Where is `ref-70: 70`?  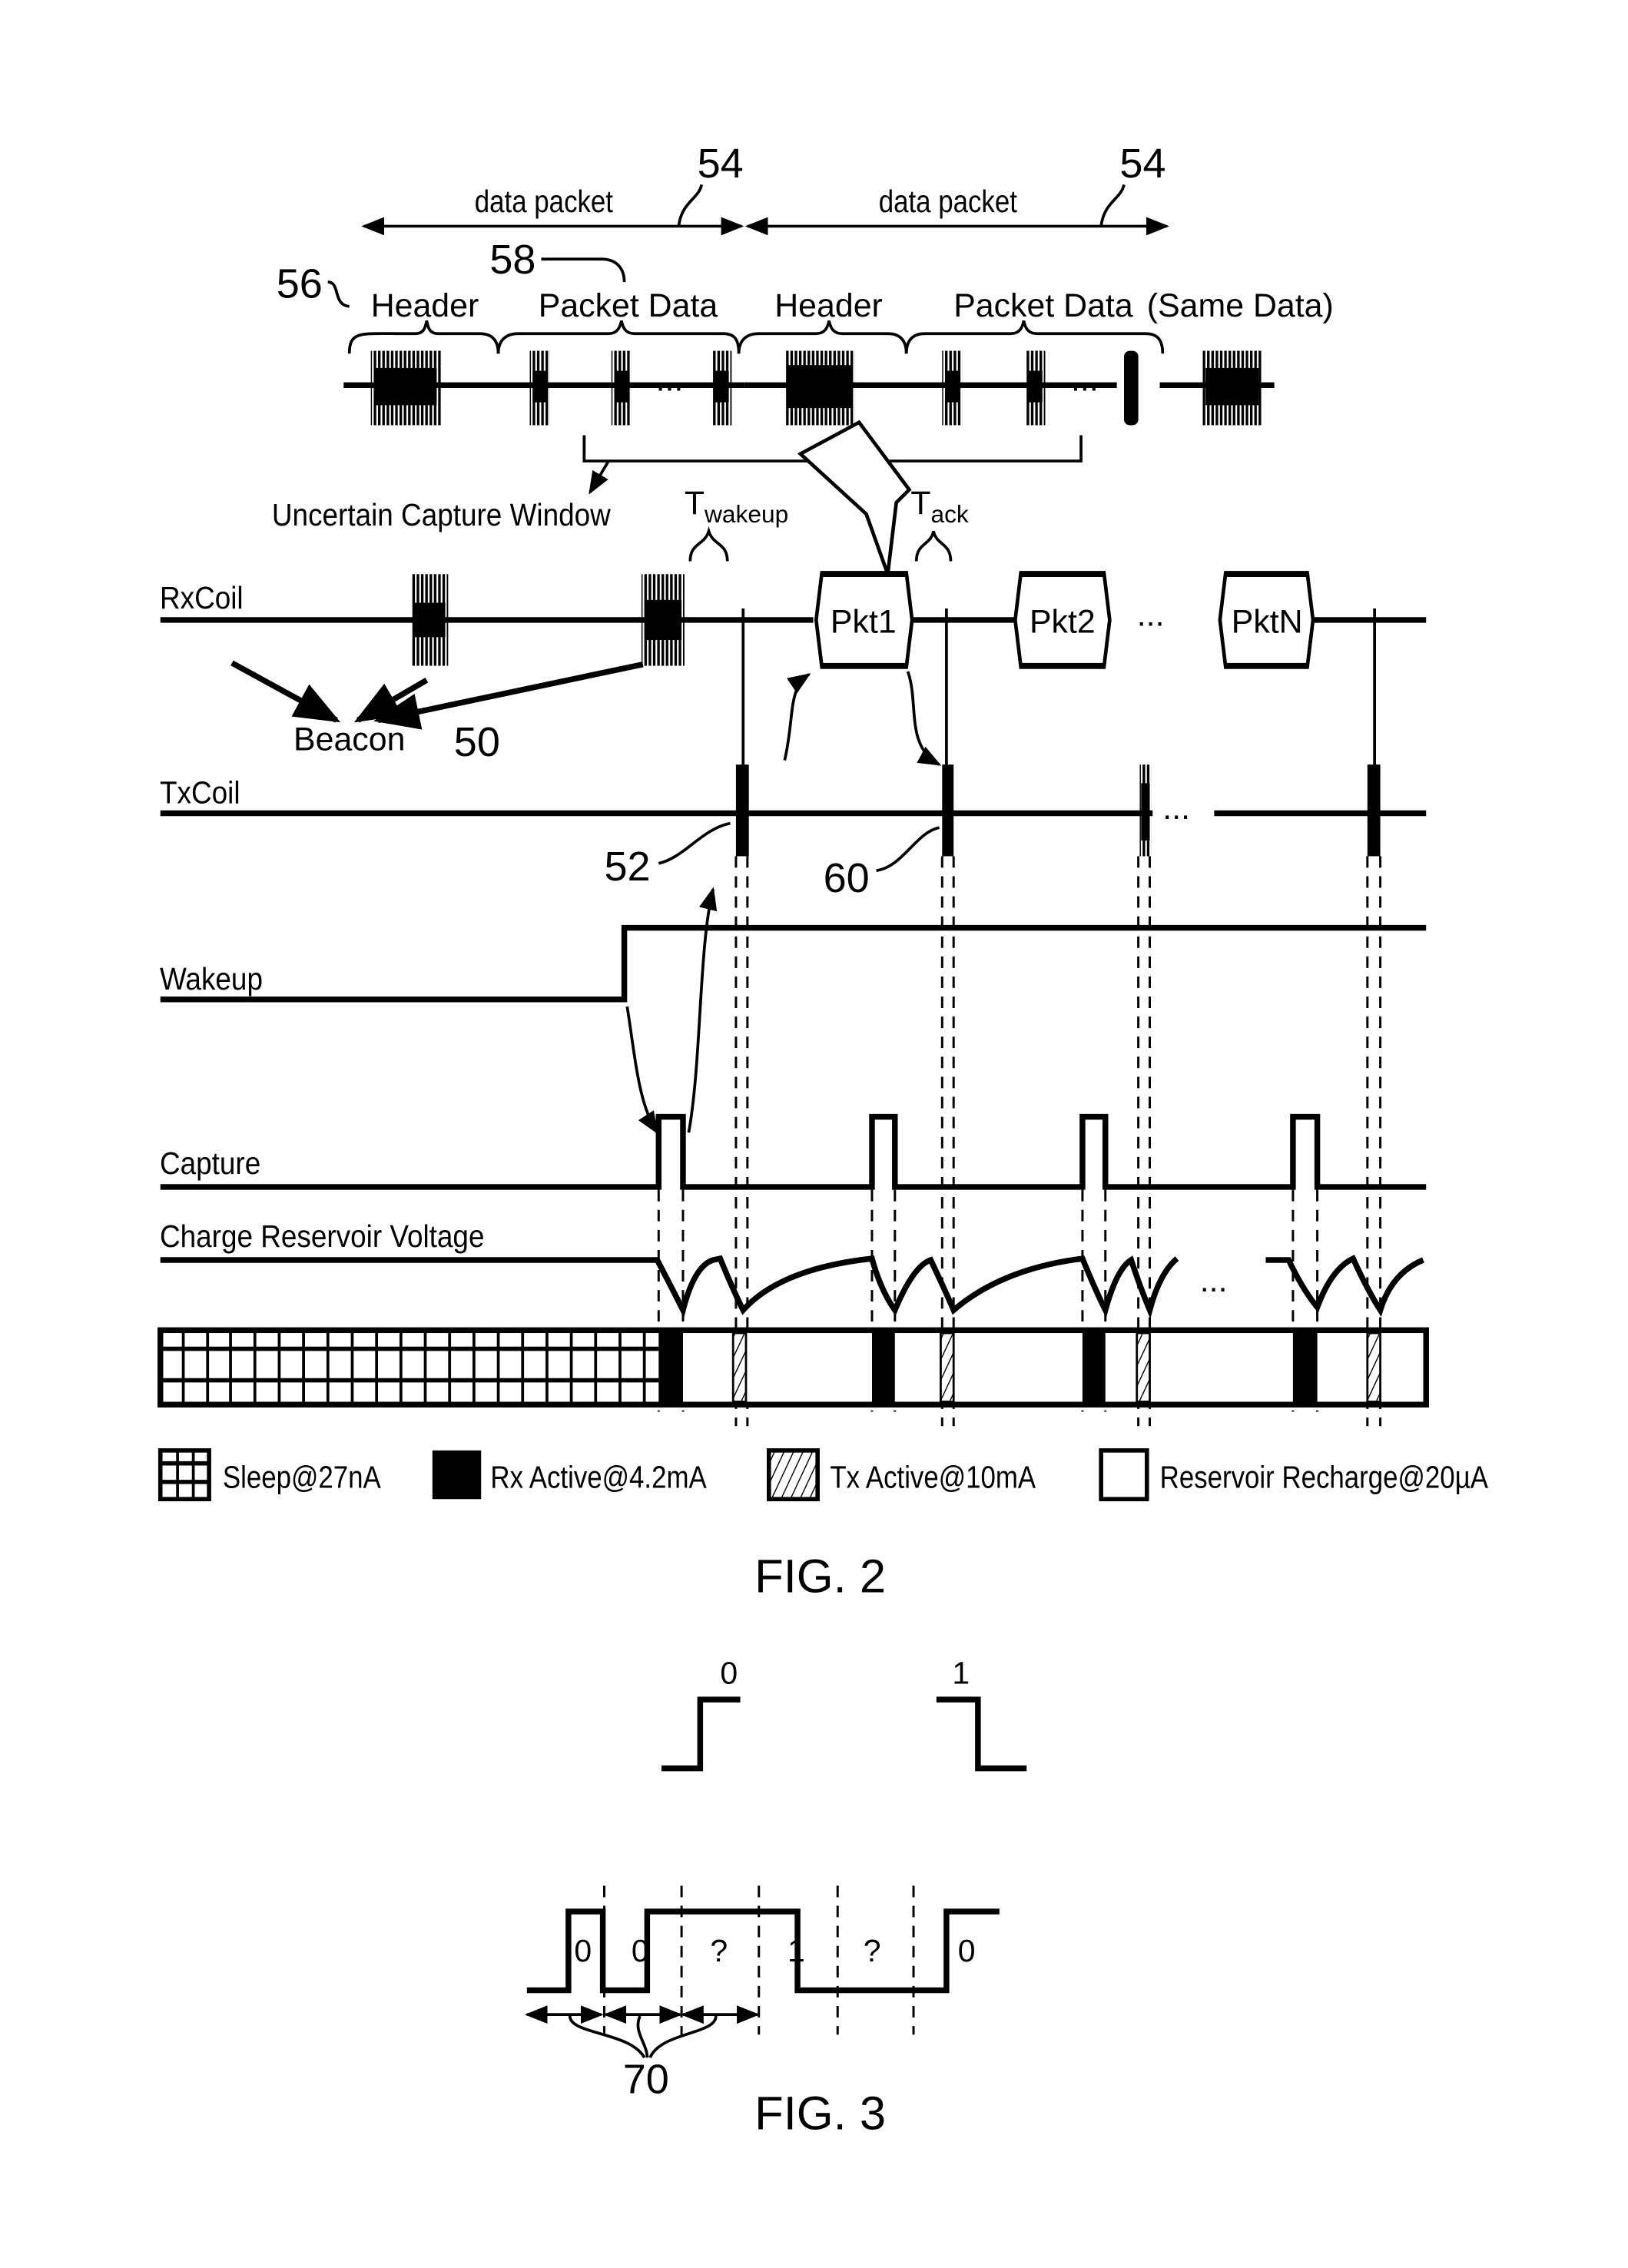 ref-70: 70 is located at coordinates (646, 2080).